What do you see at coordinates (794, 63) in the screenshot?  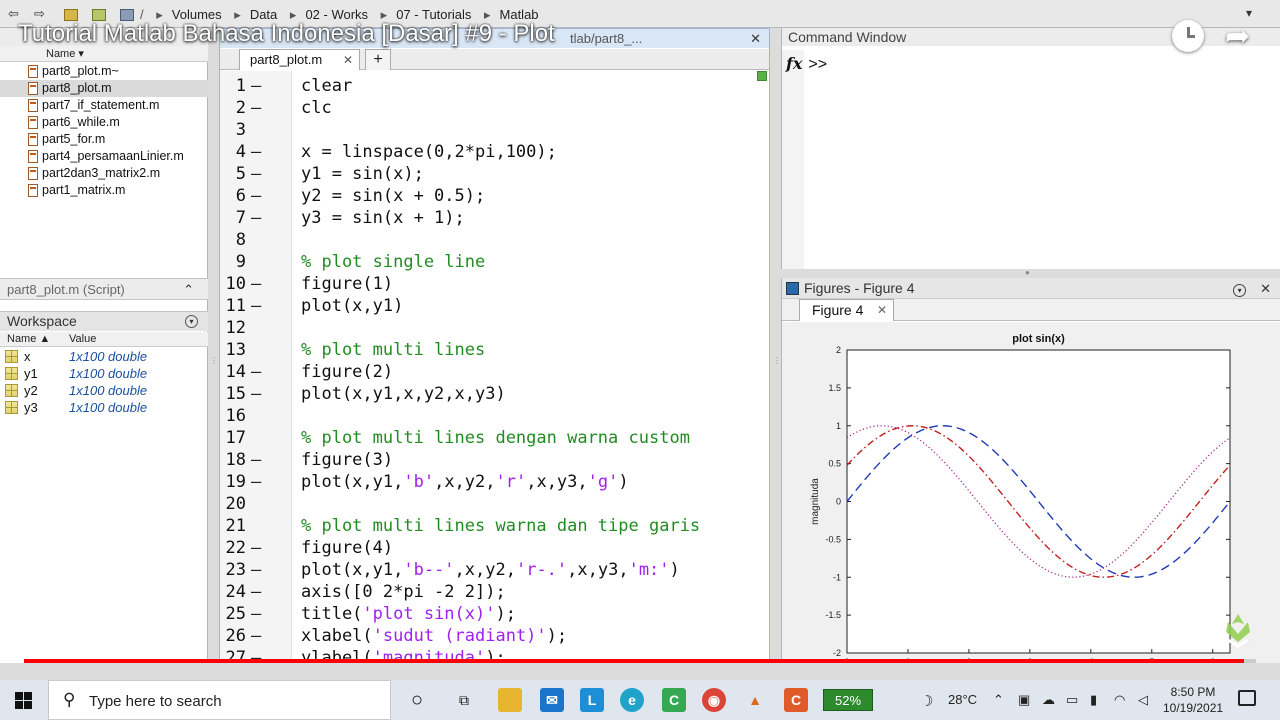 I see `function-browser-icon: fx` at bounding box center [794, 63].